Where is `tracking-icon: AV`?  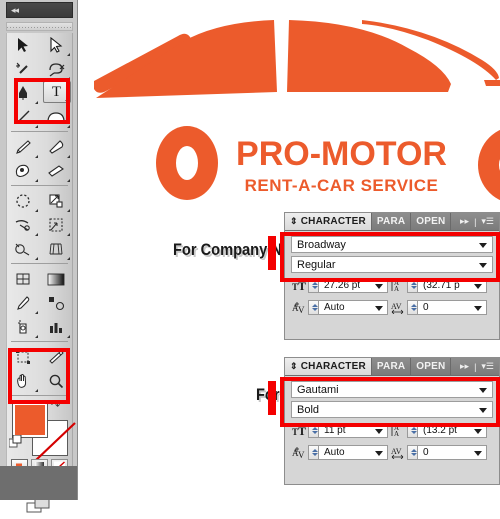
tracking-icon: AV is located at coordinates (398, 307).